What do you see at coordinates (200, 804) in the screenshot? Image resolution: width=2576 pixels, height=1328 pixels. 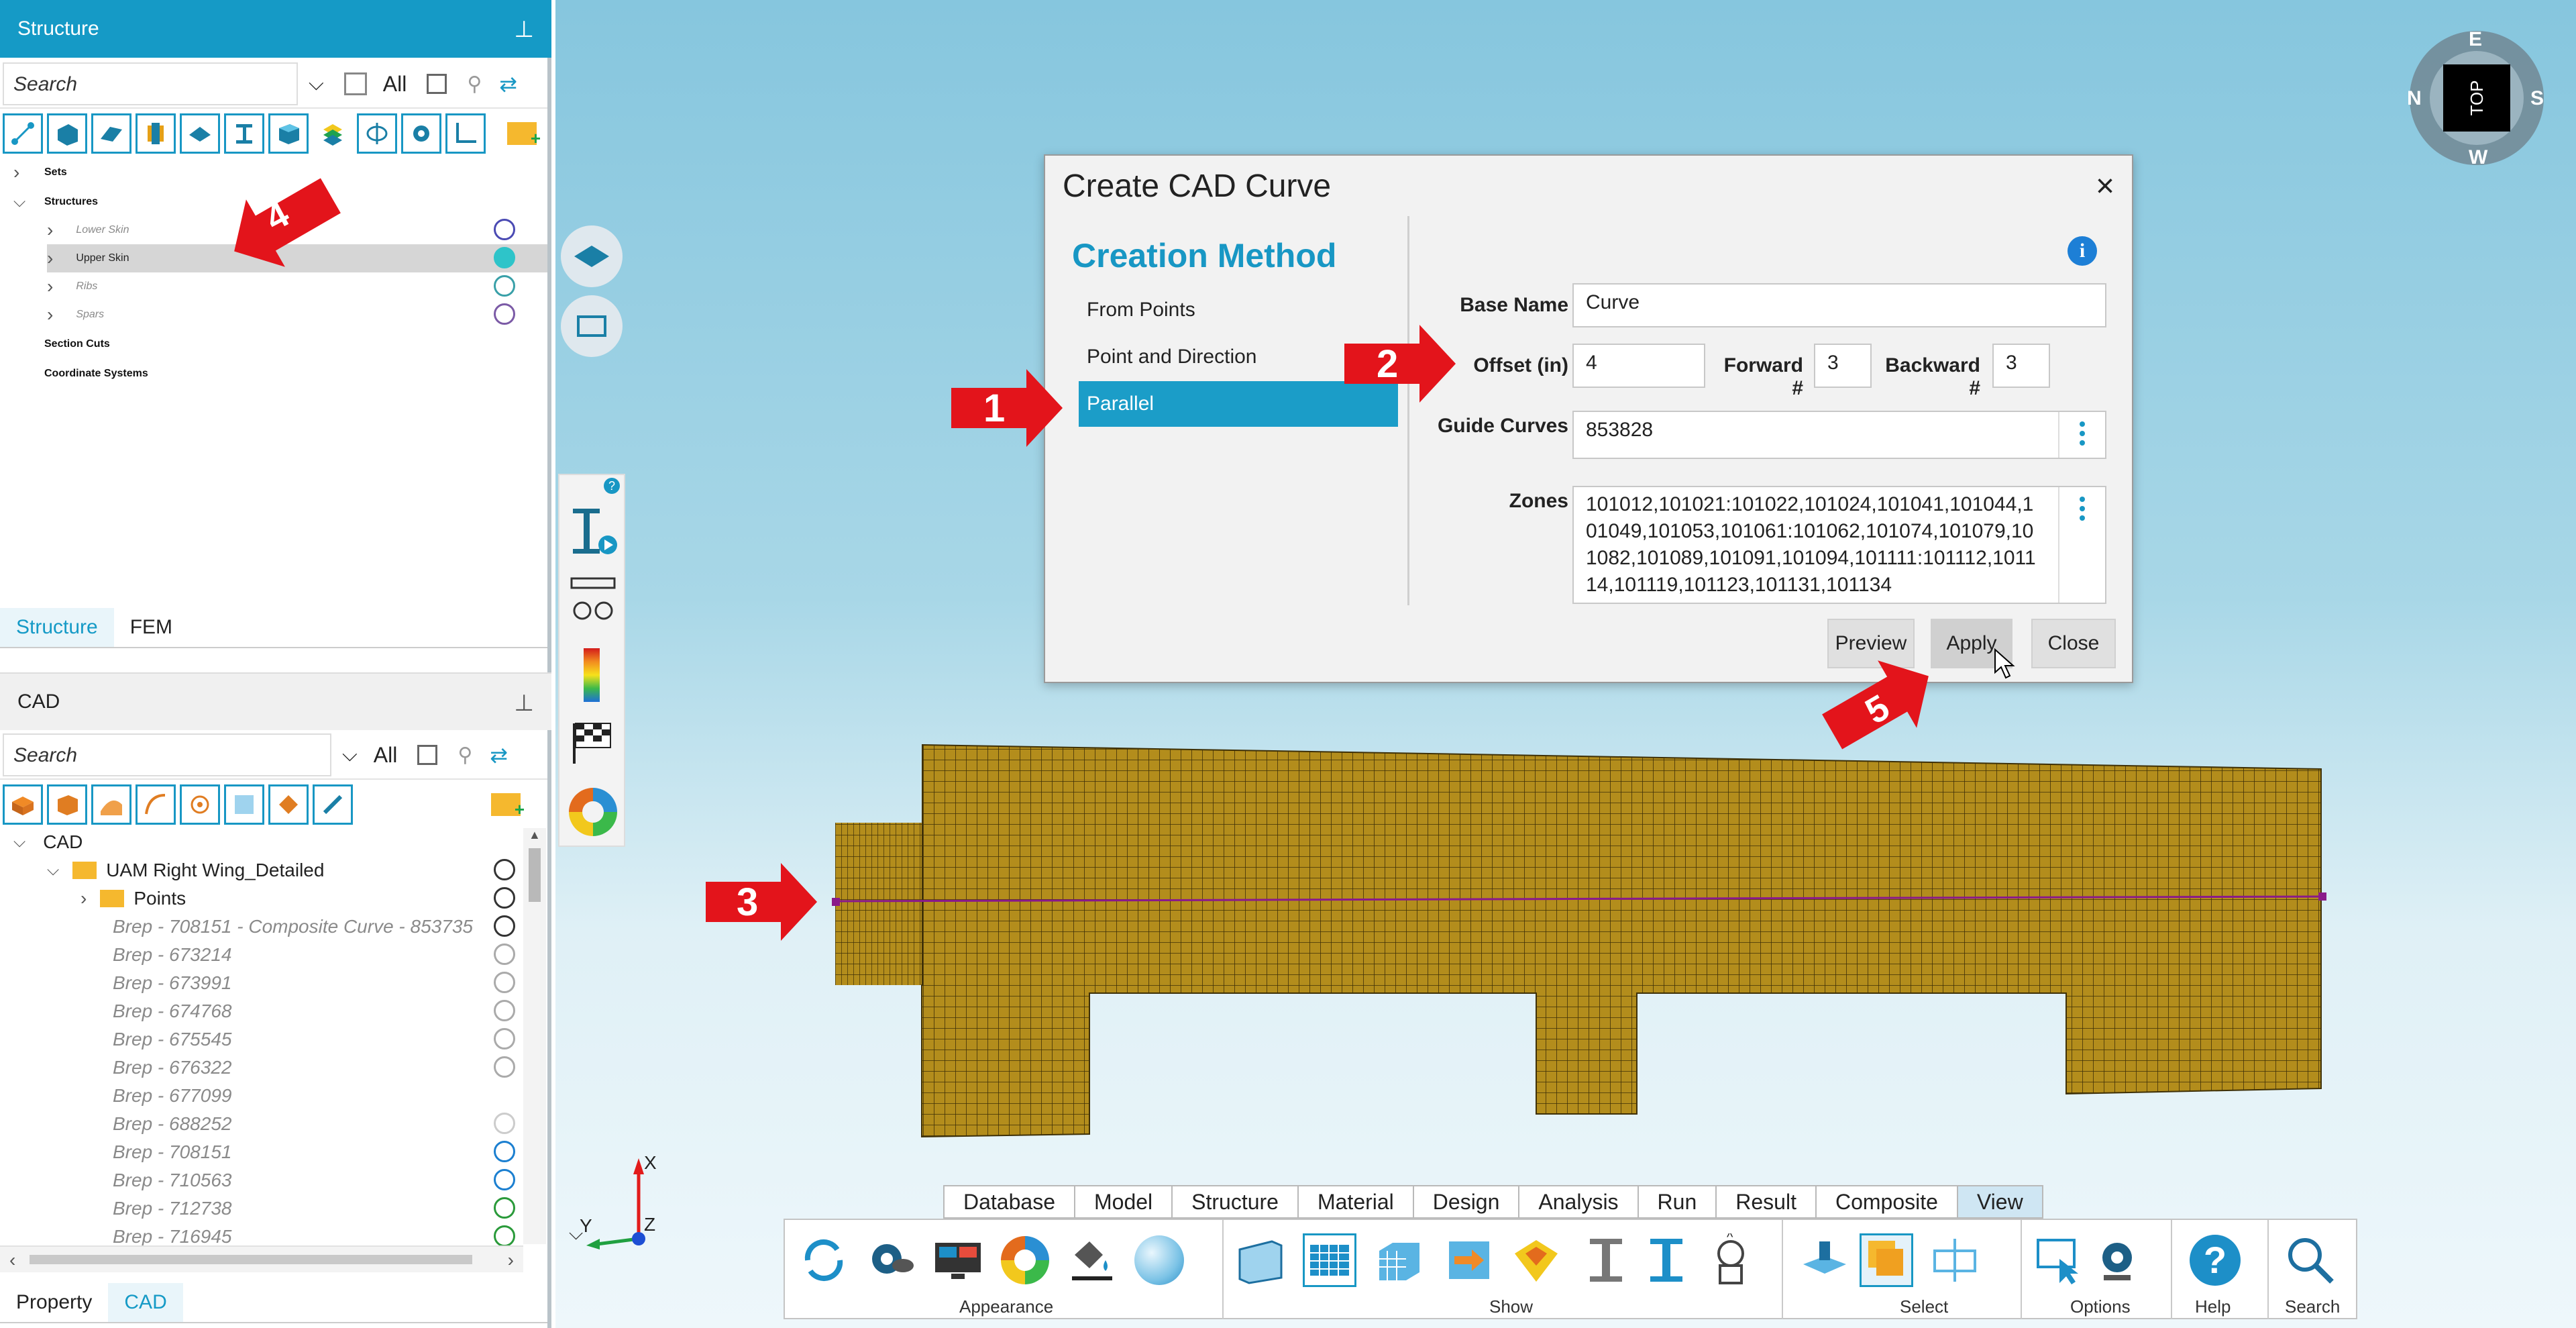 I see `cad-point-icon` at bounding box center [200, 804].